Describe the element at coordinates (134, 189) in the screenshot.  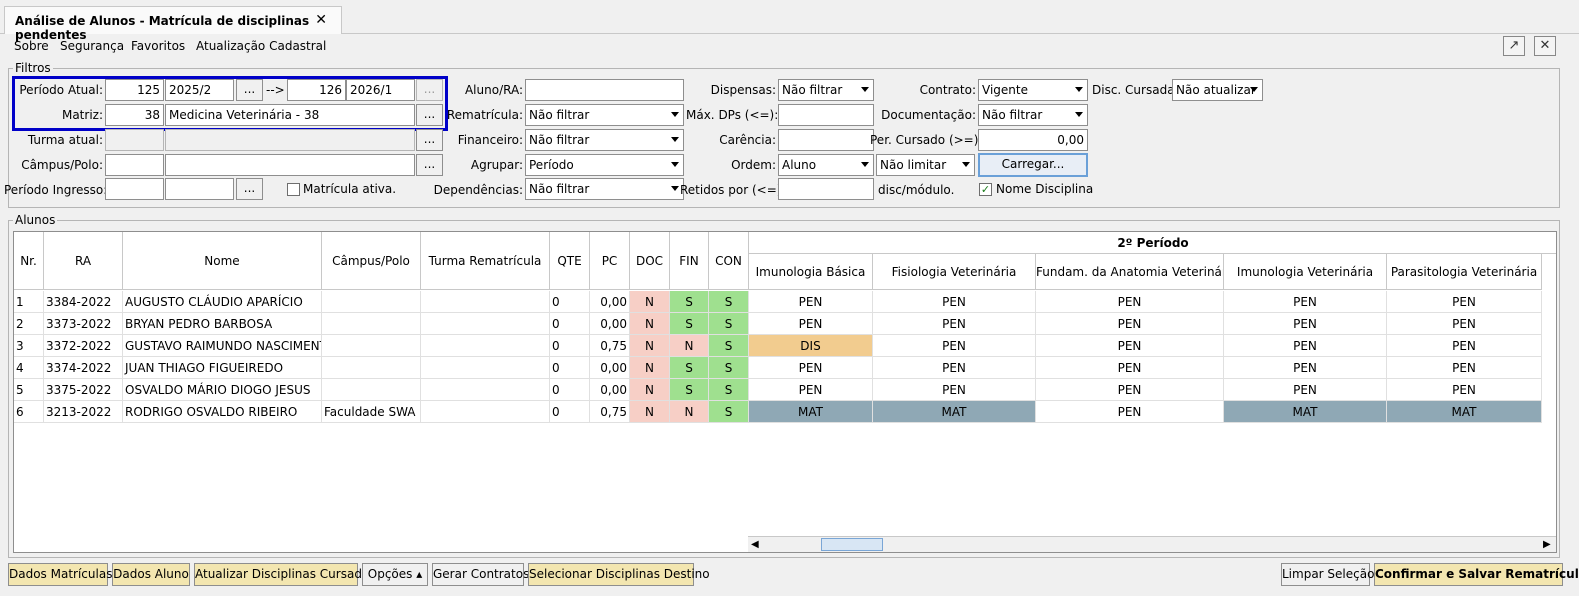
I see `periodo-ingresso-code` at that location.